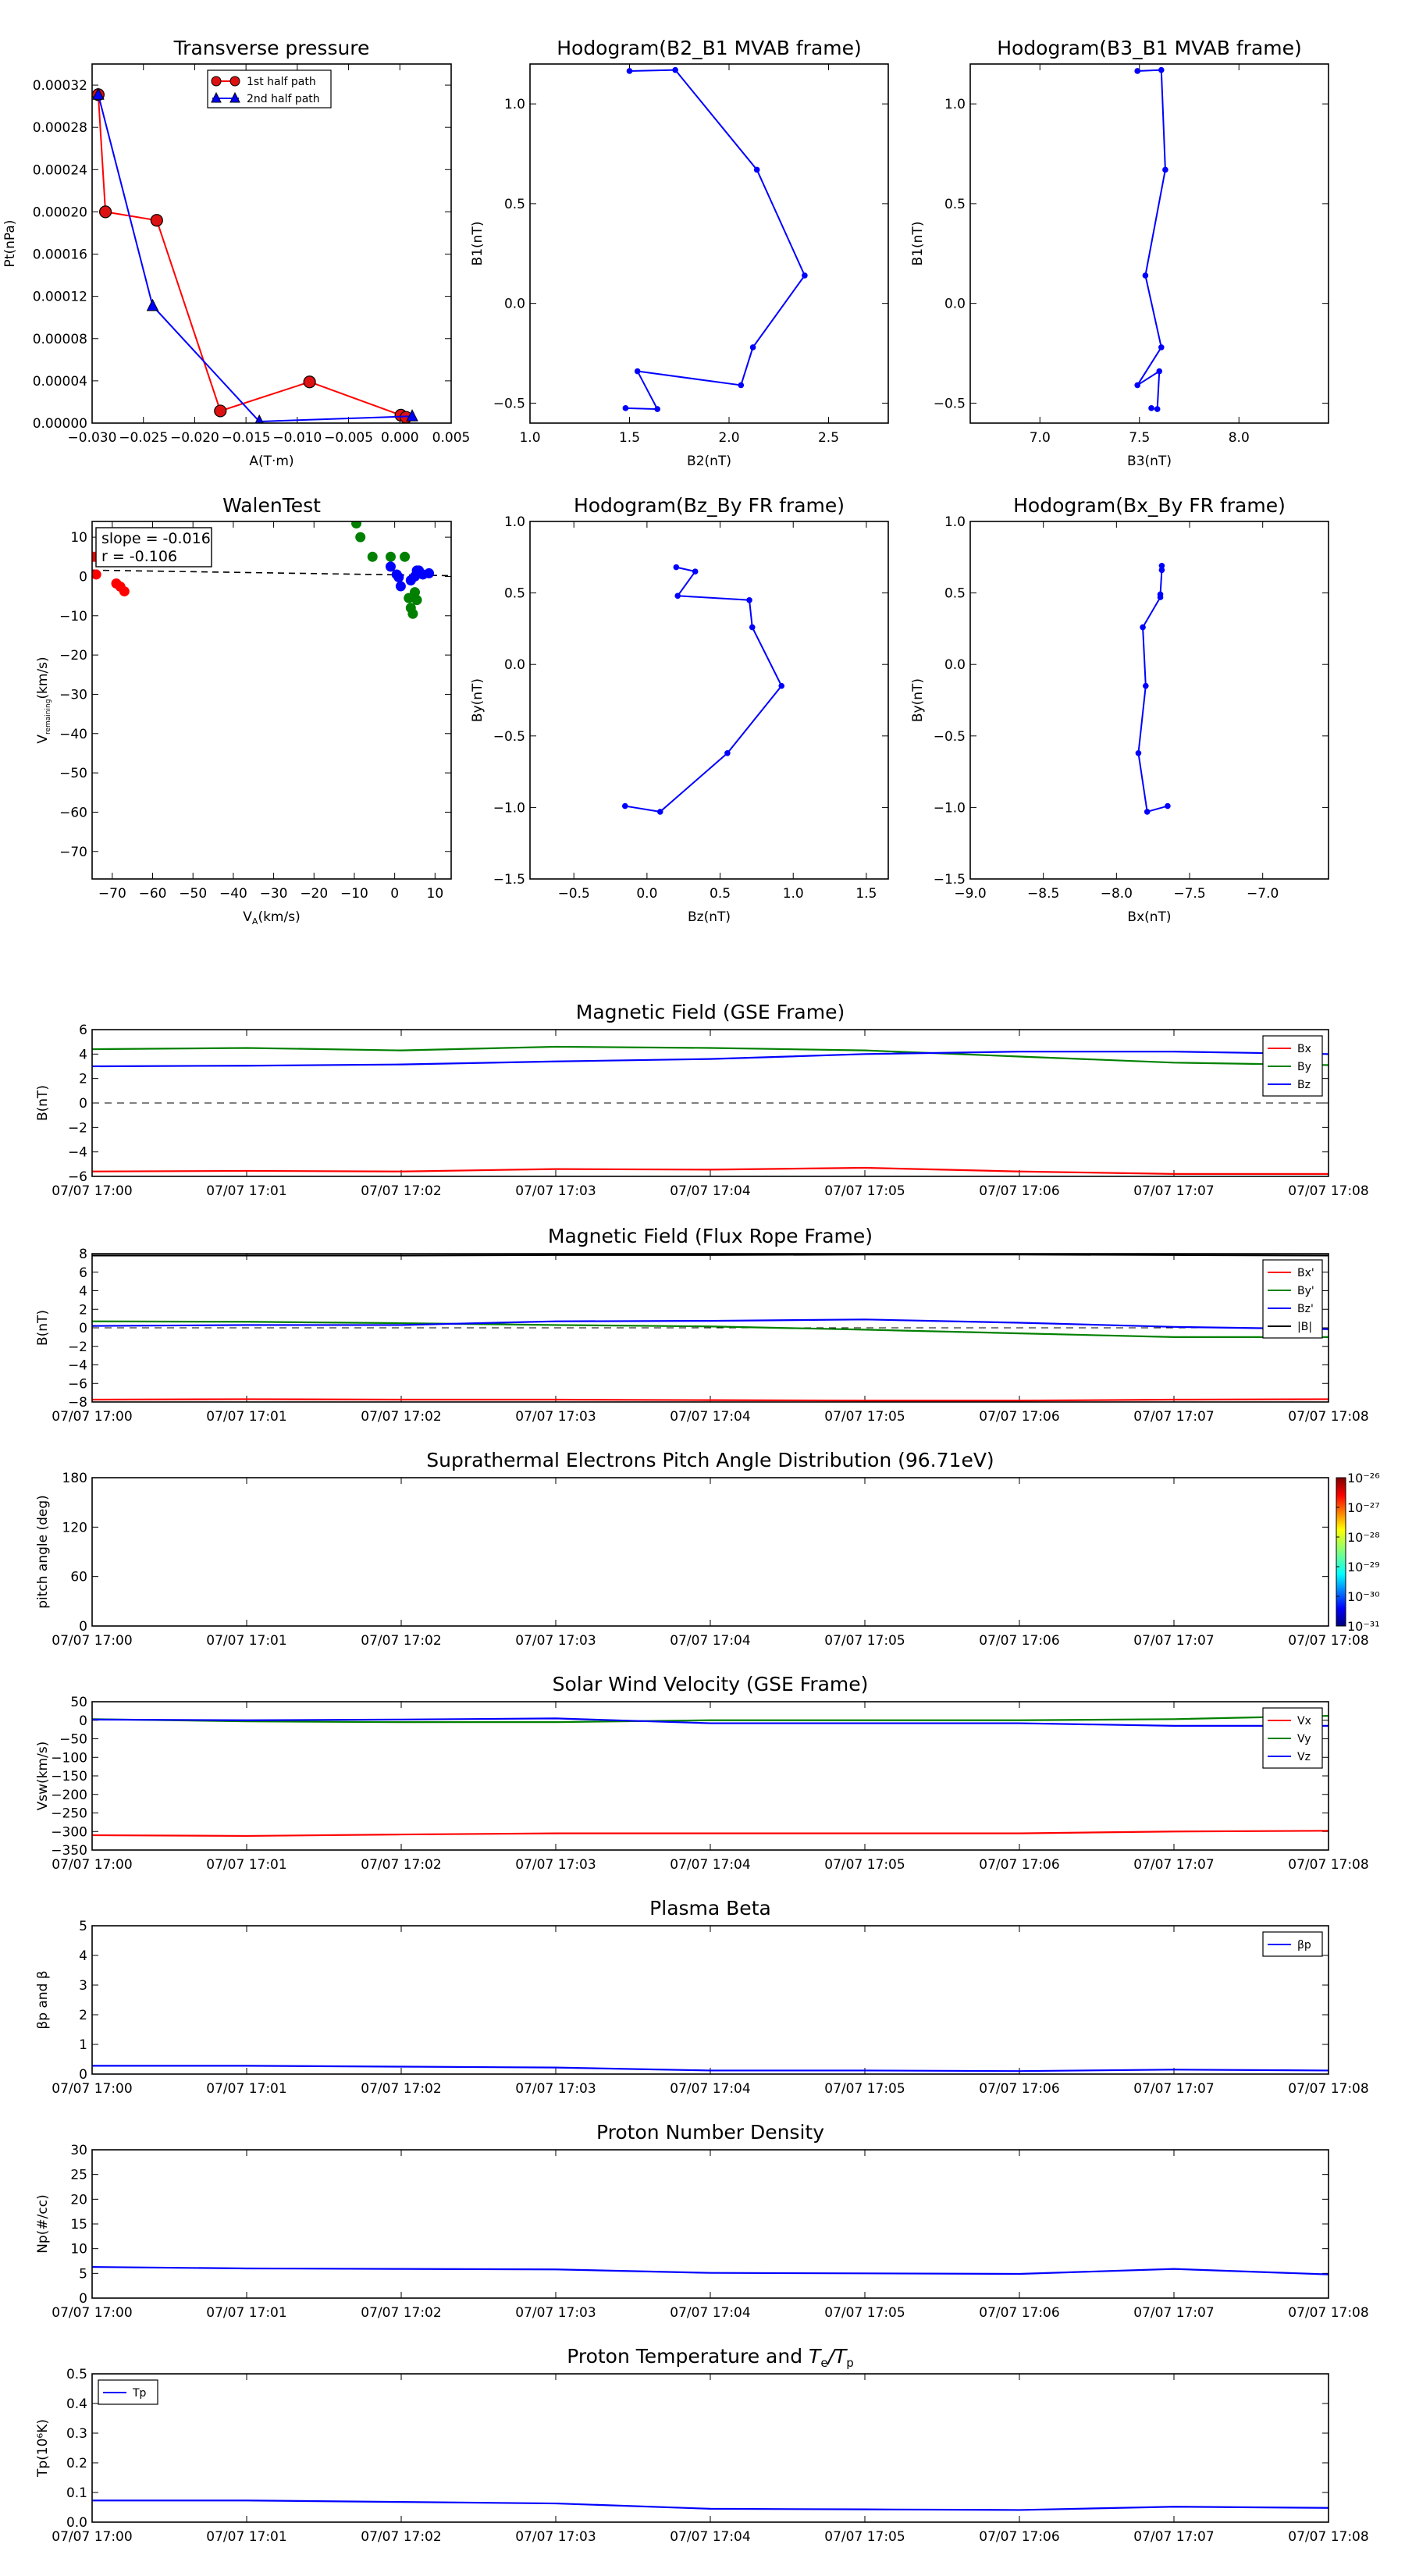  What do you see at coordinates (48, 717) in the screenshot?
I see `y-axis-label-sub: remaining` at bounding box center [48, 717].